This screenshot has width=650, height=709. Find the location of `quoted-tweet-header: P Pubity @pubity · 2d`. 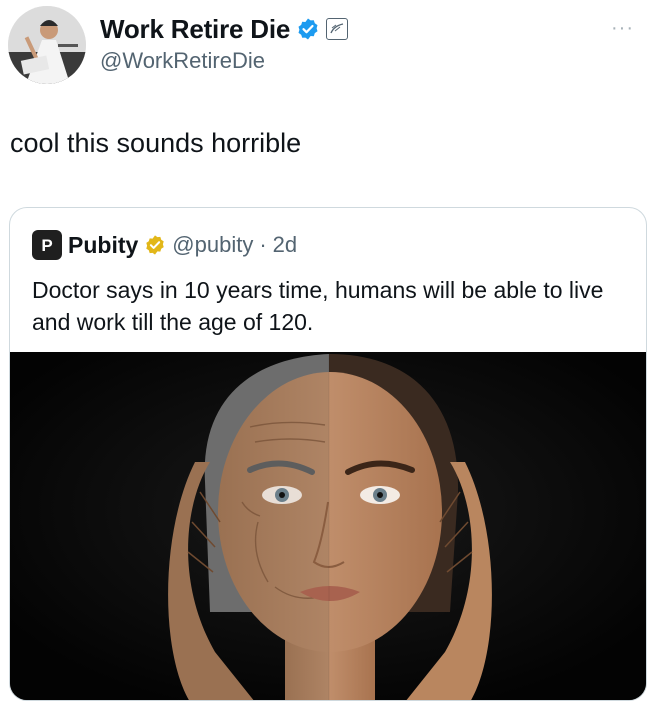

quoted-tweet-header: P Pubity @pubity · 2d is located at coordinates (164, 245).